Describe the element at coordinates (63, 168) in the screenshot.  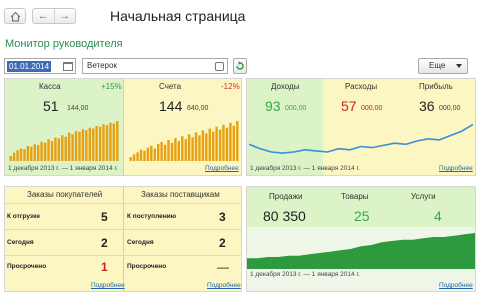
I see `cash-period: 1 декабря 2013 г. — 1 января 2014 г.` at that location.